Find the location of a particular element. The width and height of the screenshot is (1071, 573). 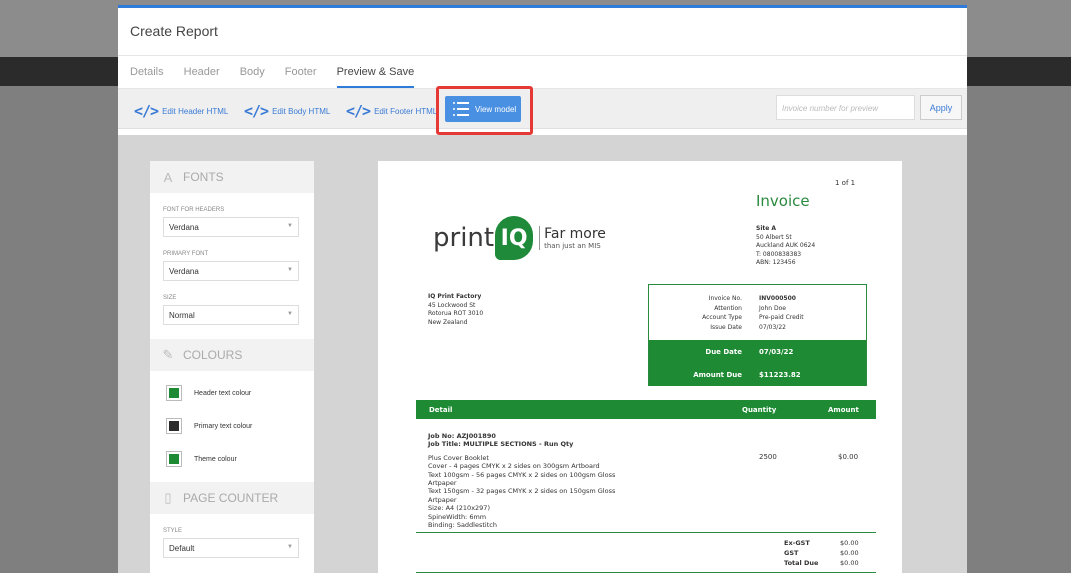

page-counter-section-header: ▯ PAGE COUNTER is located at coordinates (232, 498).